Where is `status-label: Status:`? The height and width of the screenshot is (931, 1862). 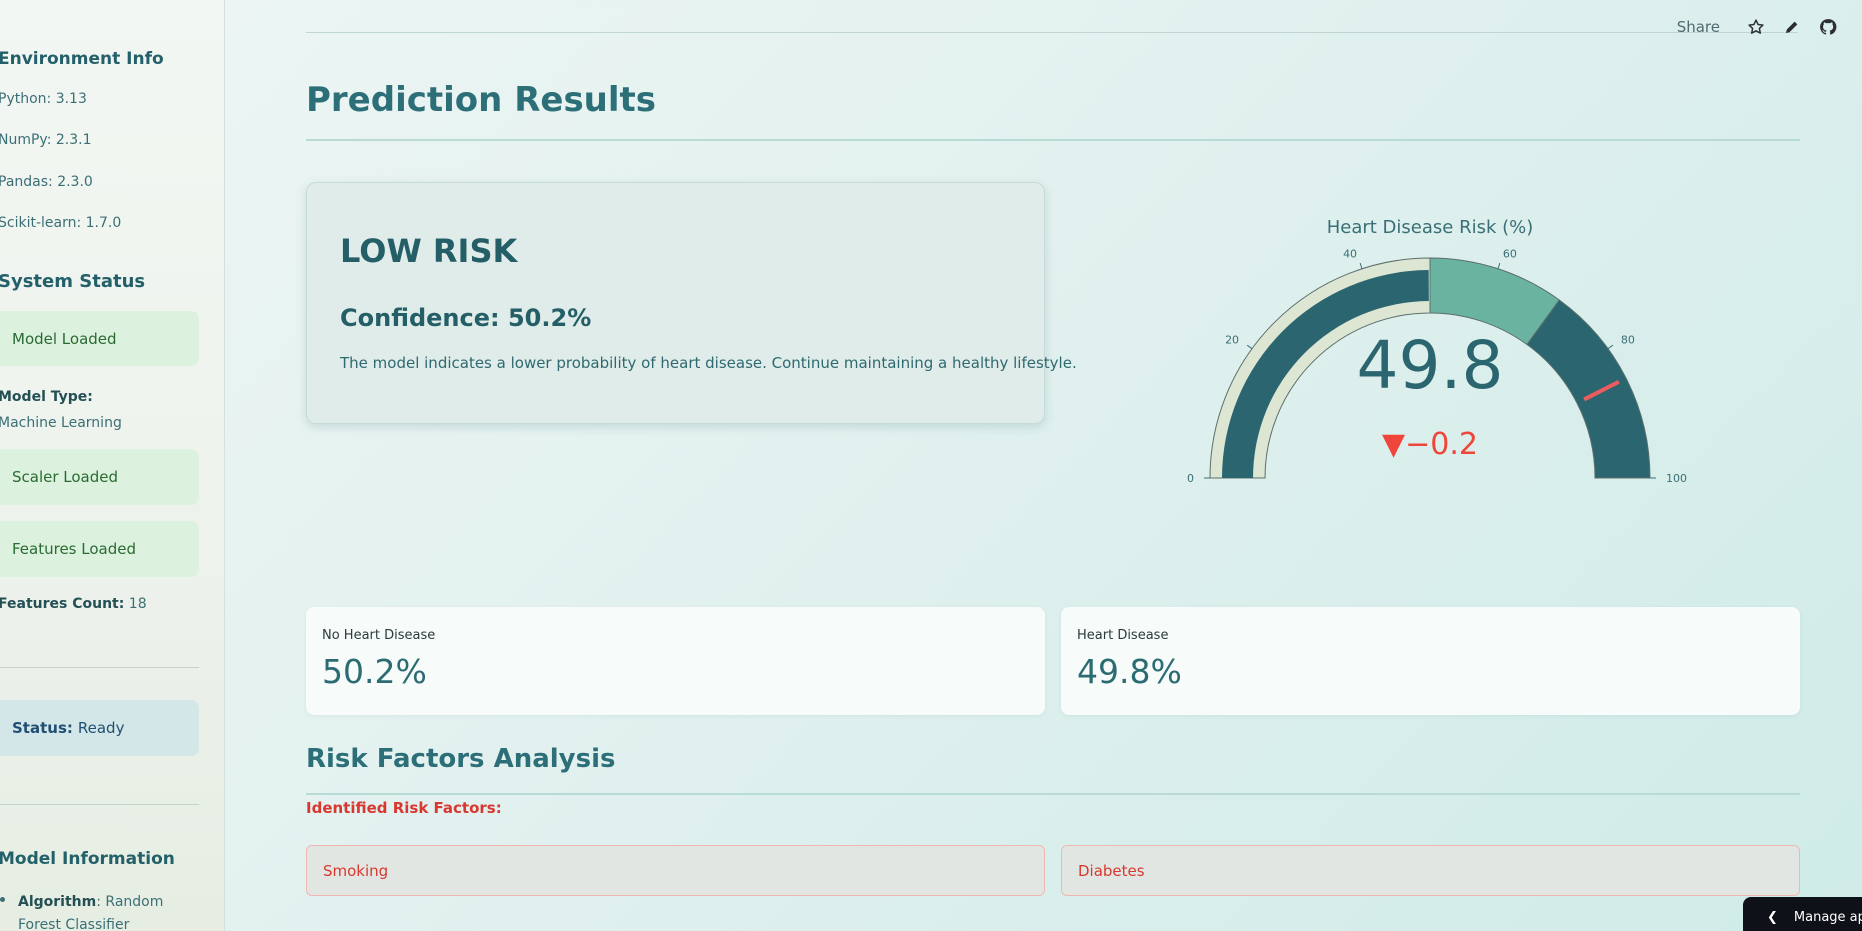 status-label: Status: is located at coordinates (42, 728).